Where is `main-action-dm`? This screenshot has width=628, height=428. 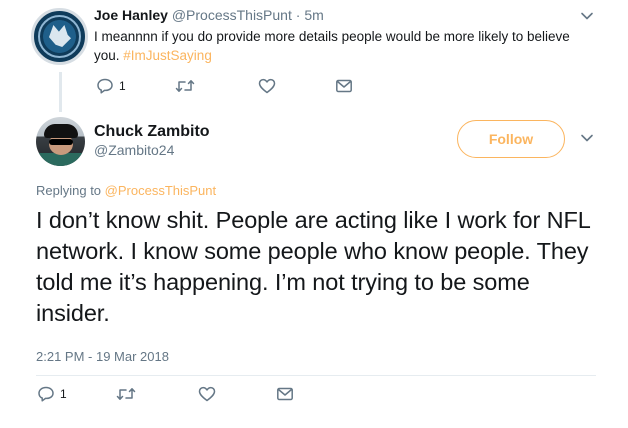
main-action-dm is located at coordinates (285, 394).